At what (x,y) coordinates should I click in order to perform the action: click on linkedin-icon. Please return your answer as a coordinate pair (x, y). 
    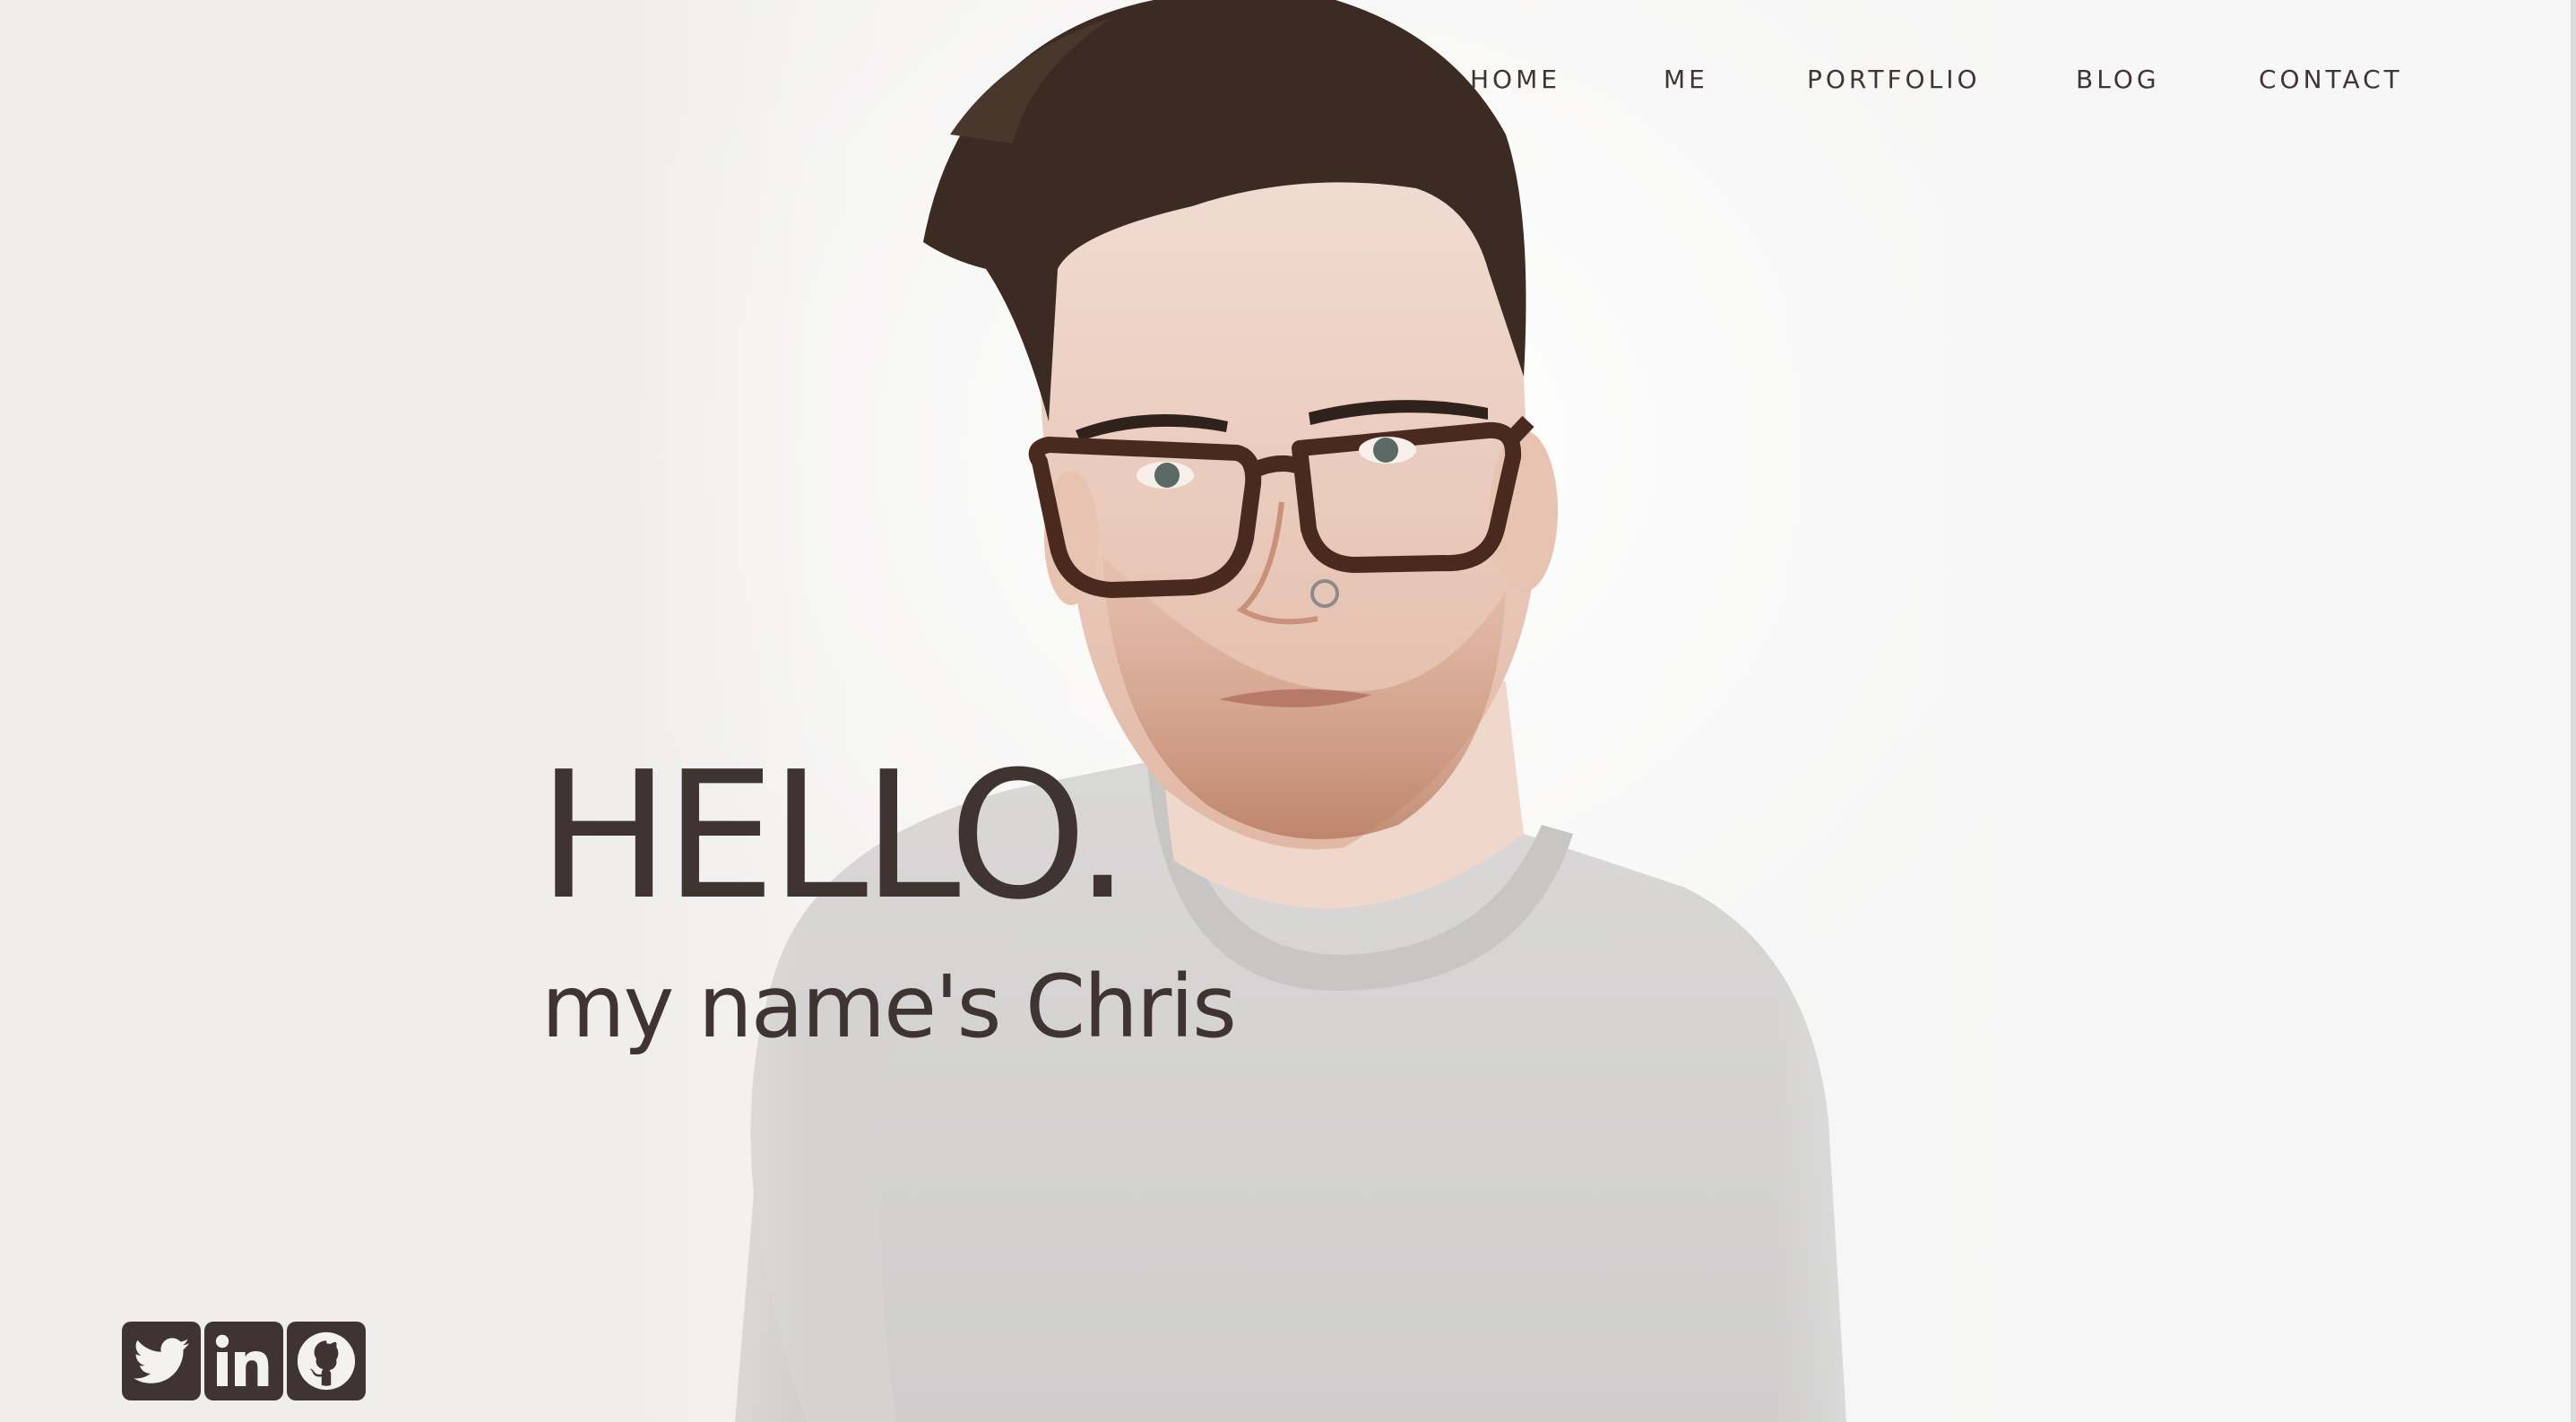
    Looking at the image, I should click on (242, 1360).